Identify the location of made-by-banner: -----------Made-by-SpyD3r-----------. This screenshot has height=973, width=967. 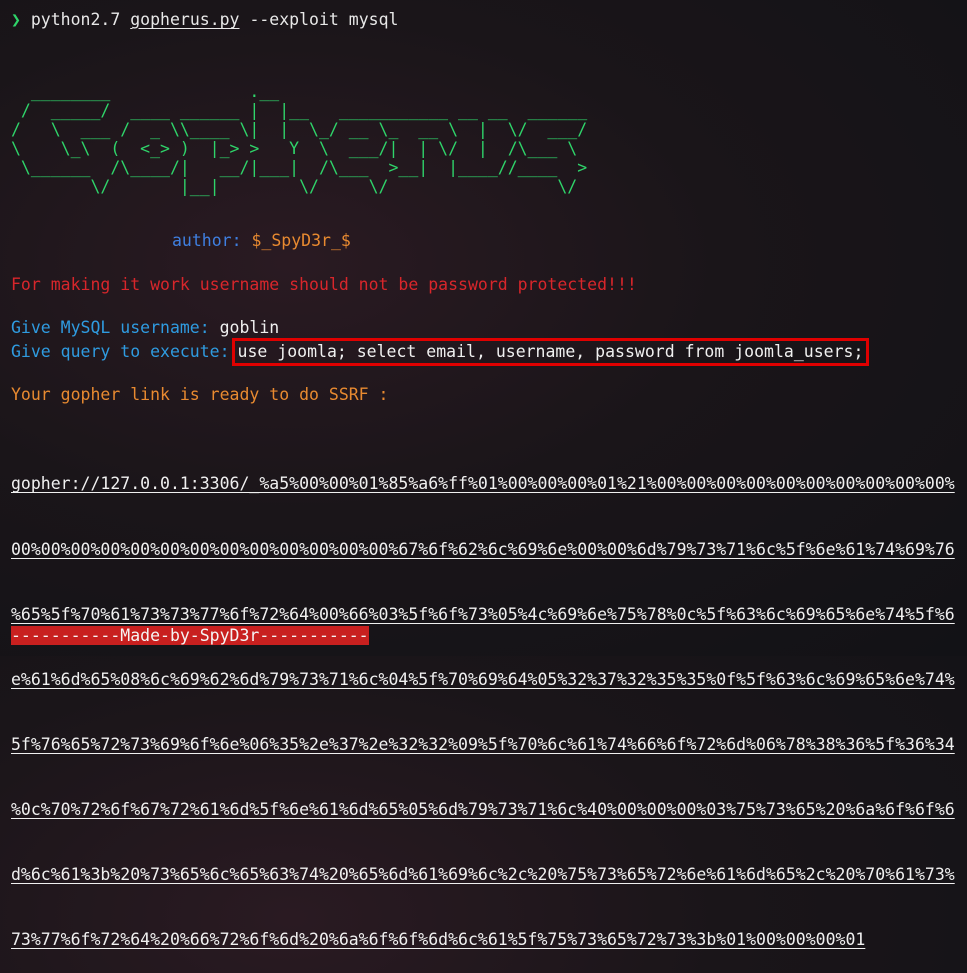
(190, 635).